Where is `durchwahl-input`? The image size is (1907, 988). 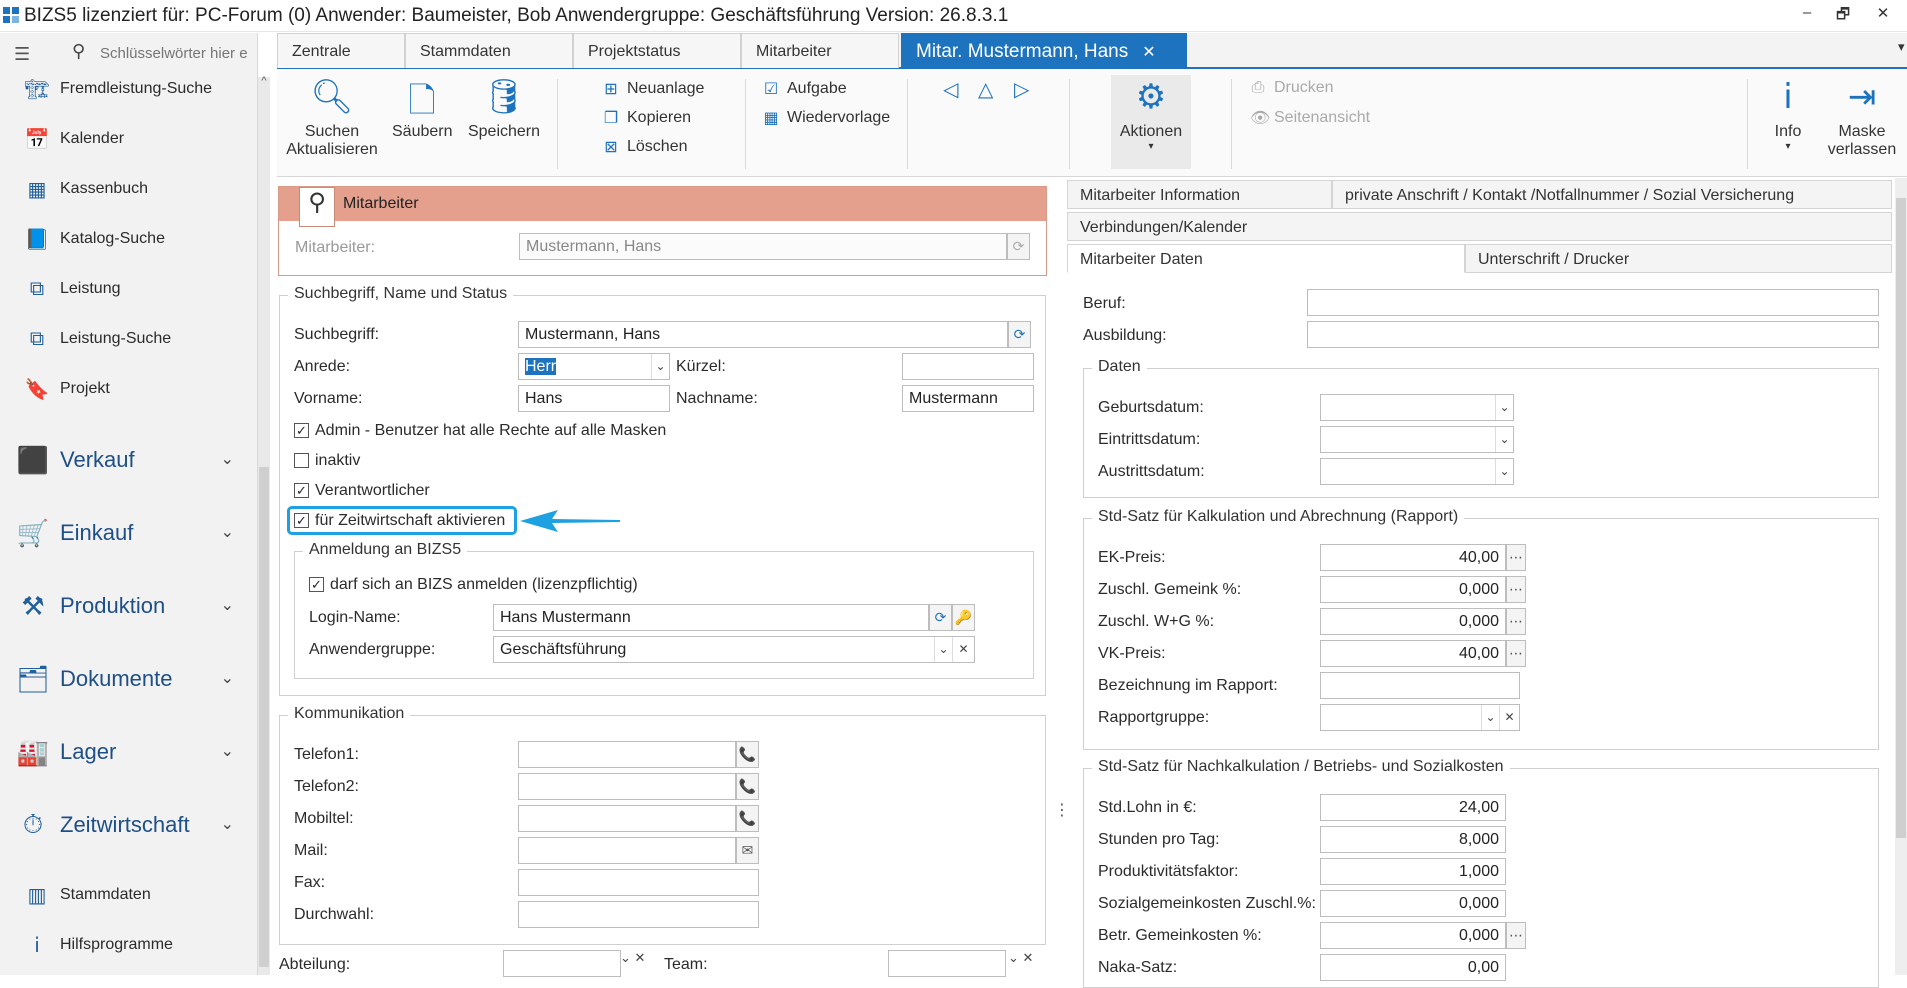
durchwahl-input is located at coordinates (638, 914).